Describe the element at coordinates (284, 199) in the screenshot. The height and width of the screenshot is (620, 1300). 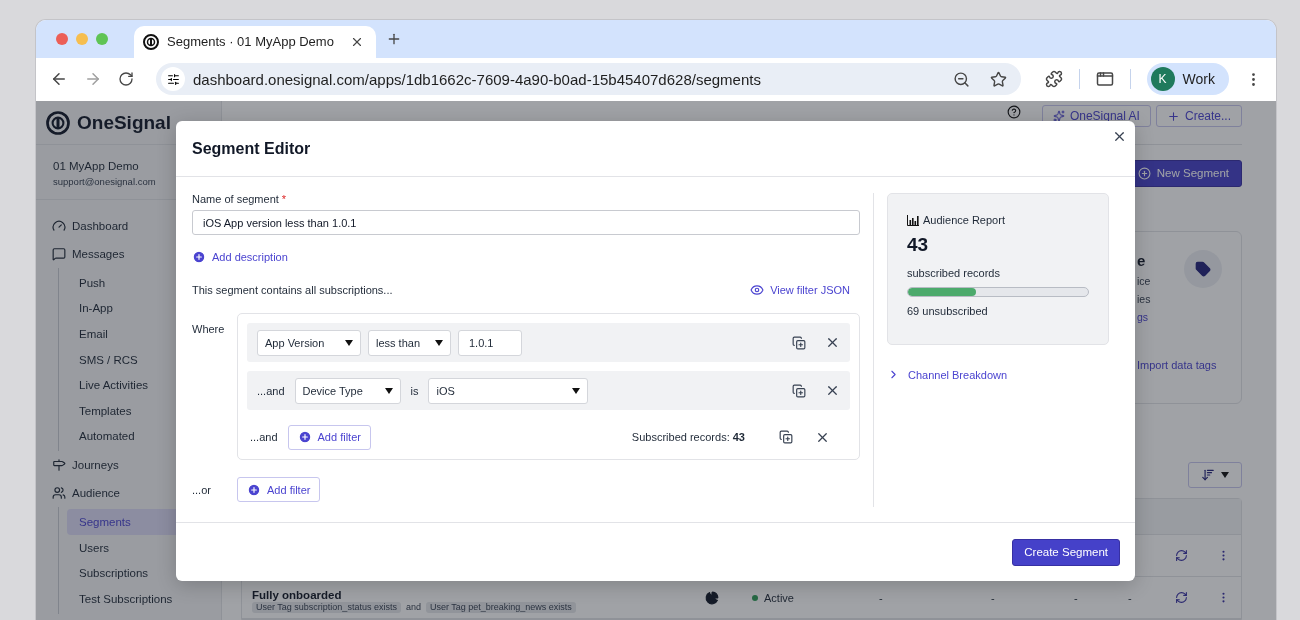
I see `required-mark: *` at that location.